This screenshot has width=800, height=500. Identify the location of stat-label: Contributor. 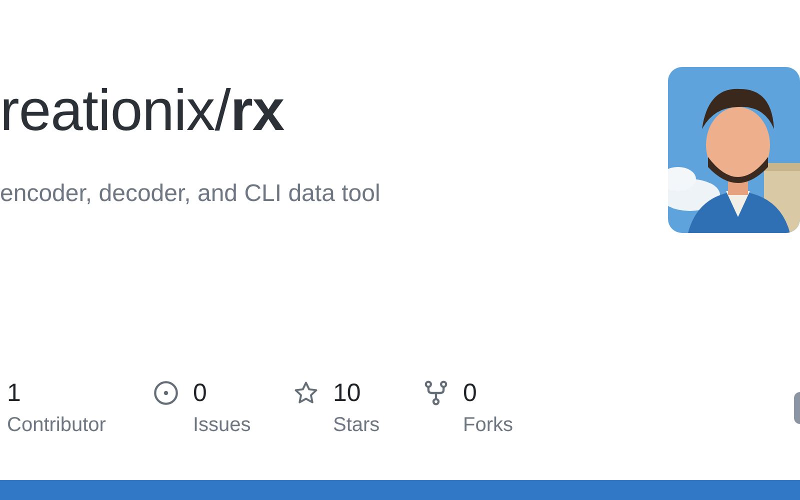
(56, 425).